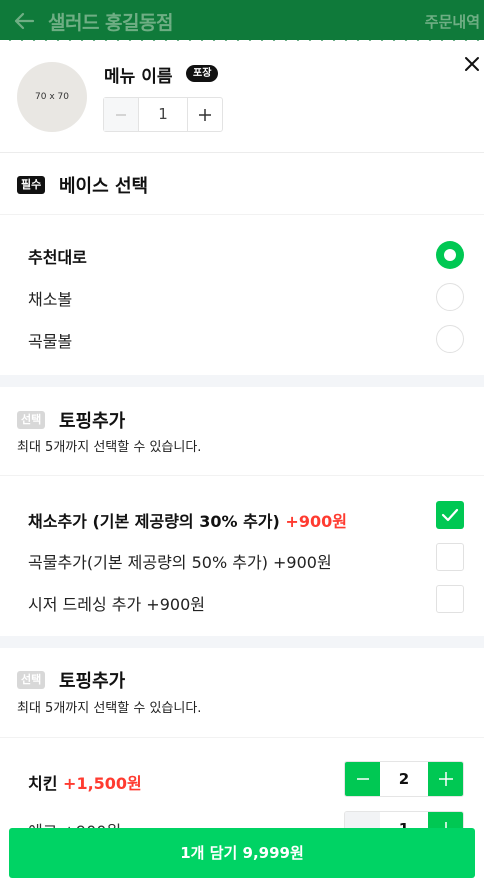  I want to click on close-icon, so click(472, 64).